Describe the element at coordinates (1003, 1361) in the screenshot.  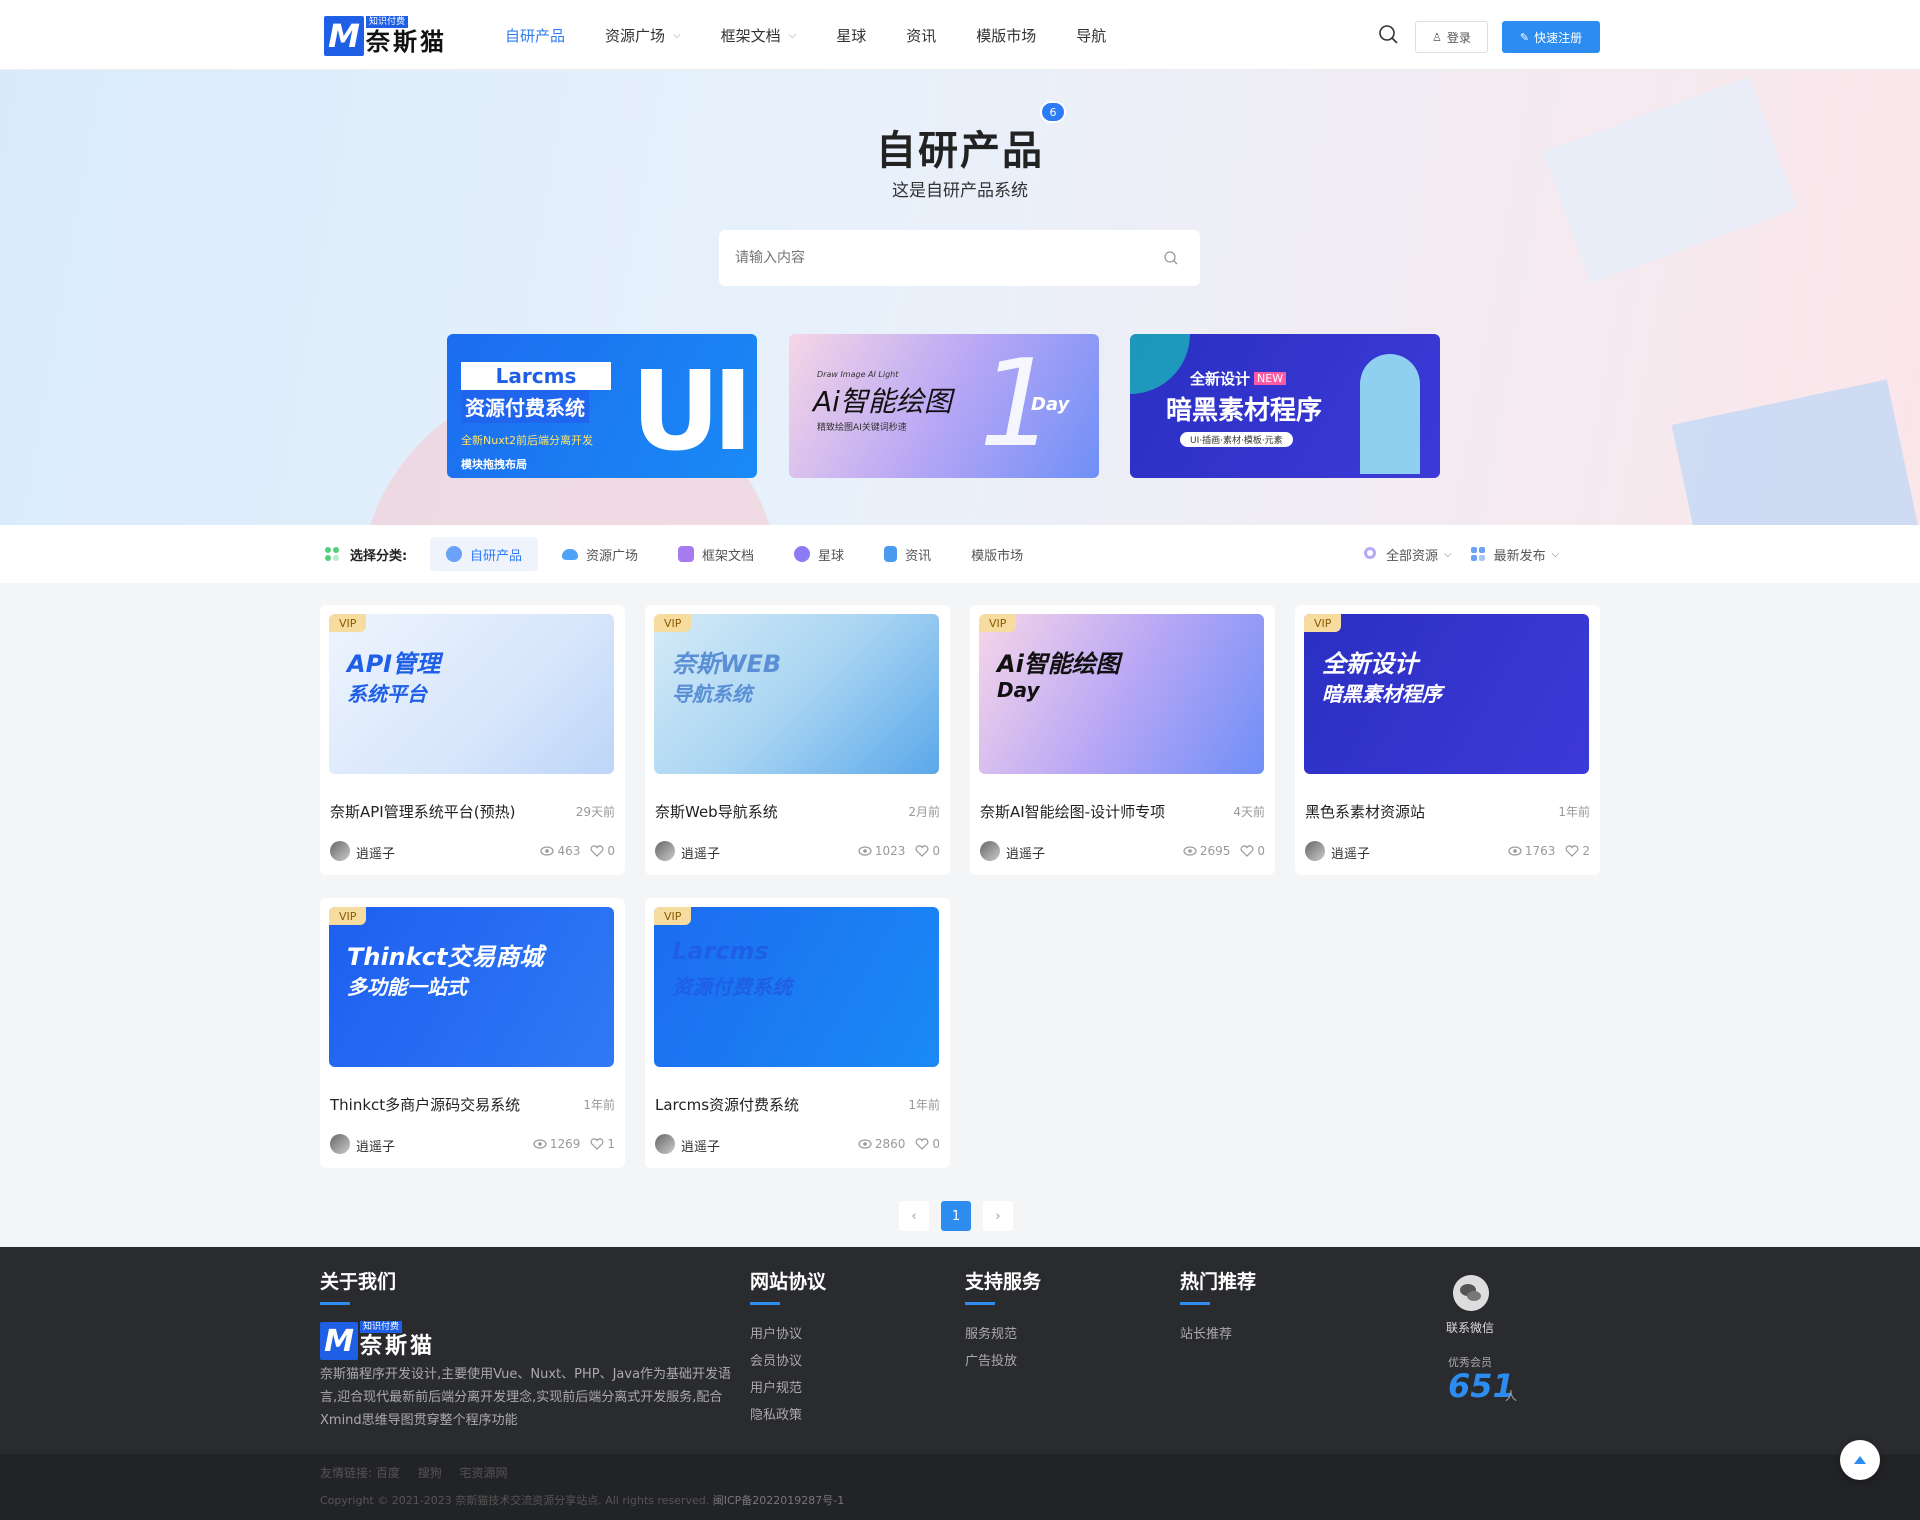
I see `footer-link: 广告投放` at that location.